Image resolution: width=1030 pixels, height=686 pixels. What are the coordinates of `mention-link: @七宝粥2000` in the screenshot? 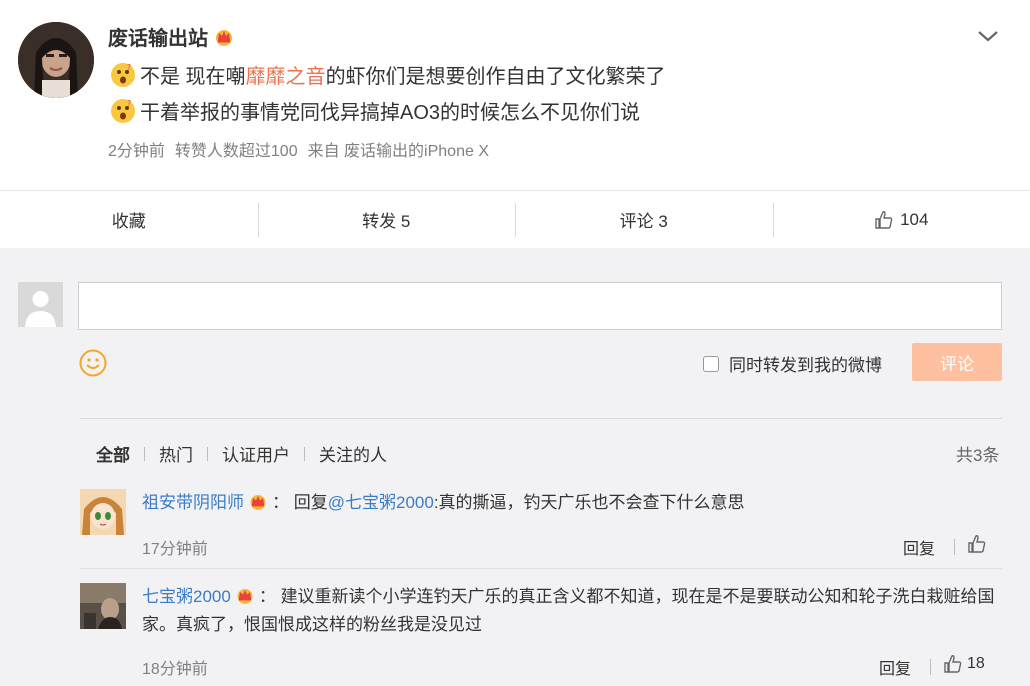 It's located at (381, 502).